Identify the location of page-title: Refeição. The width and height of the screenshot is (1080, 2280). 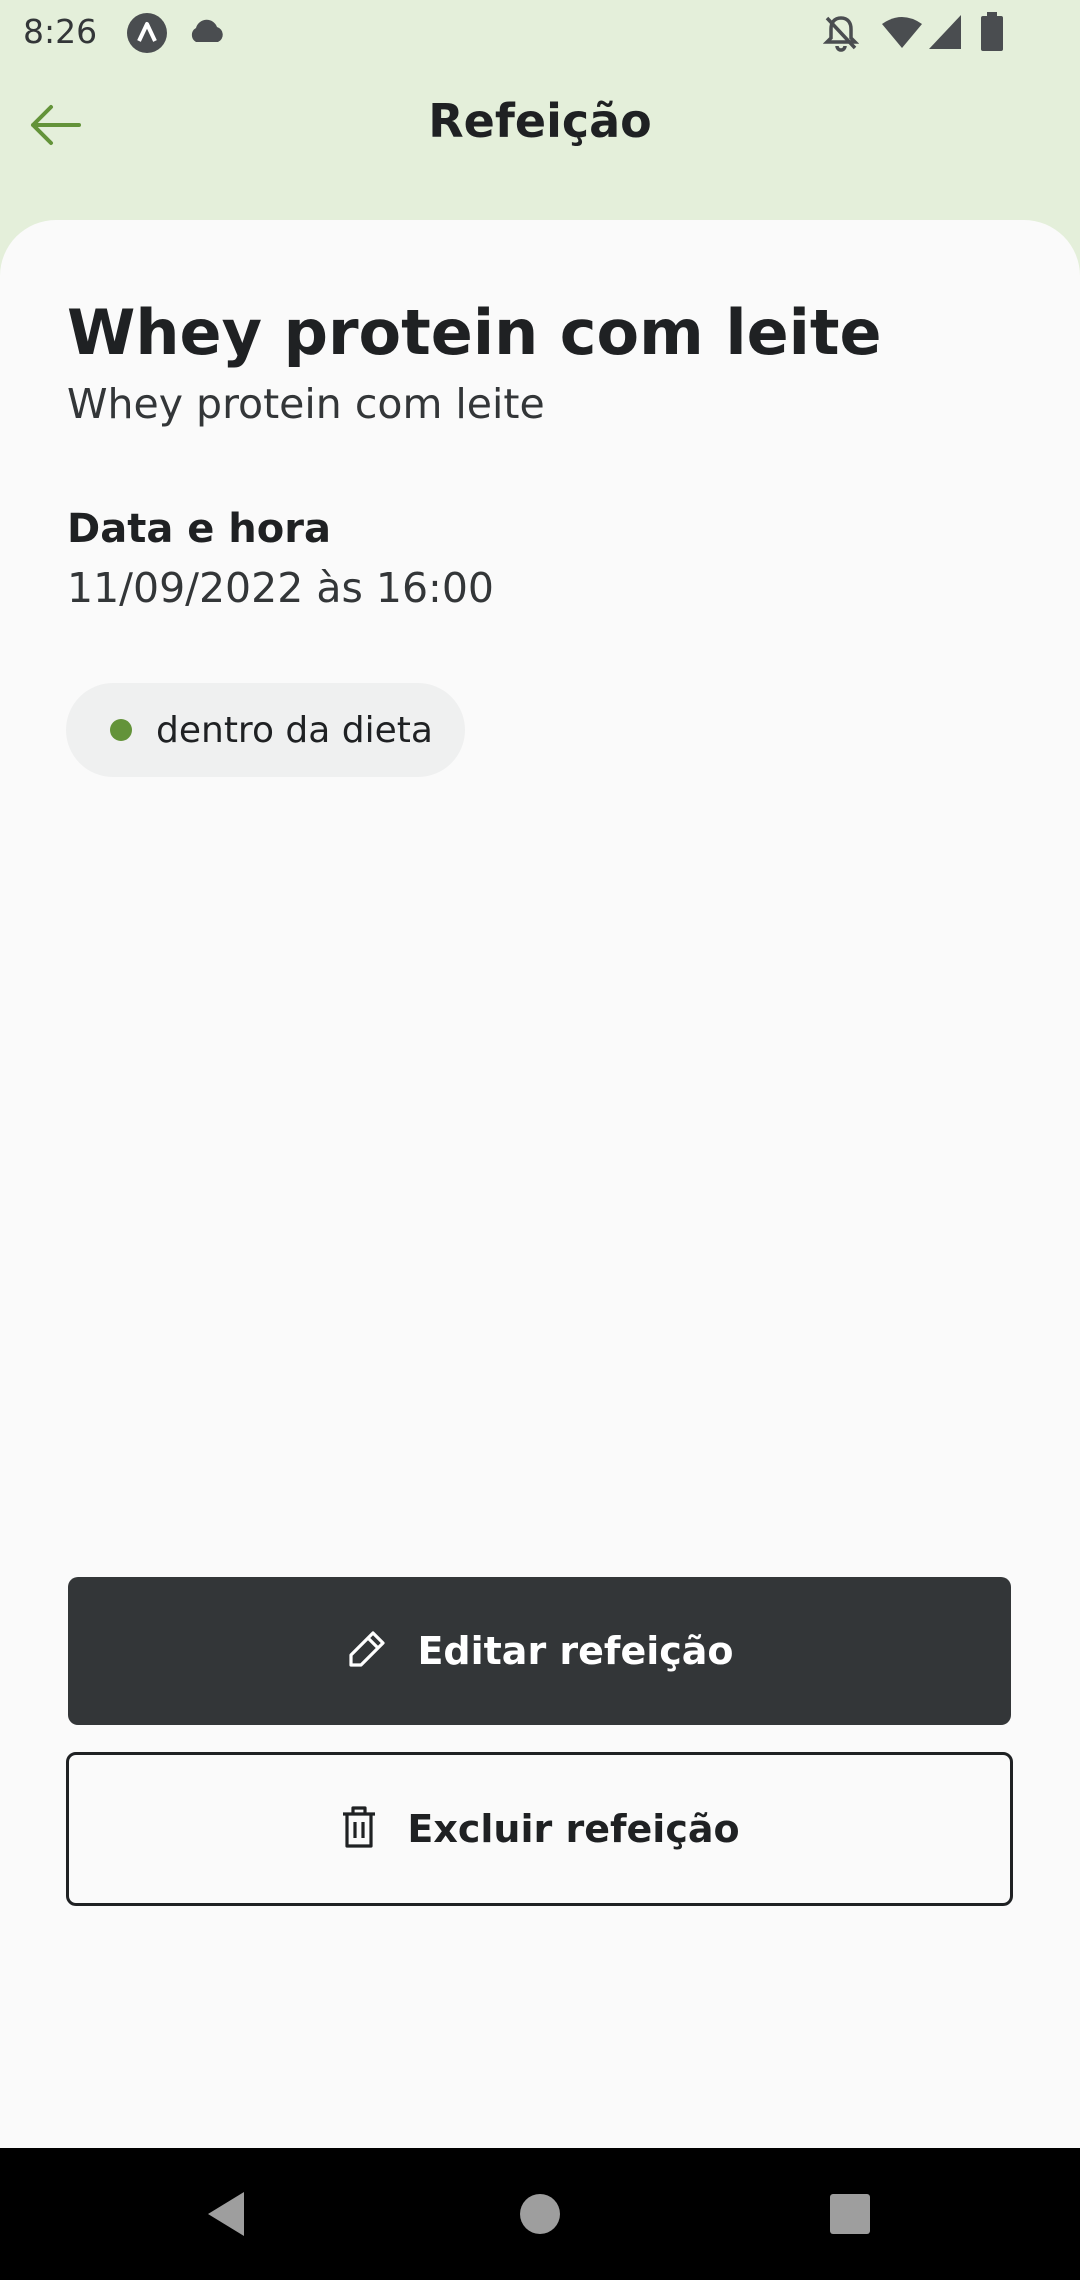
(540, 121).